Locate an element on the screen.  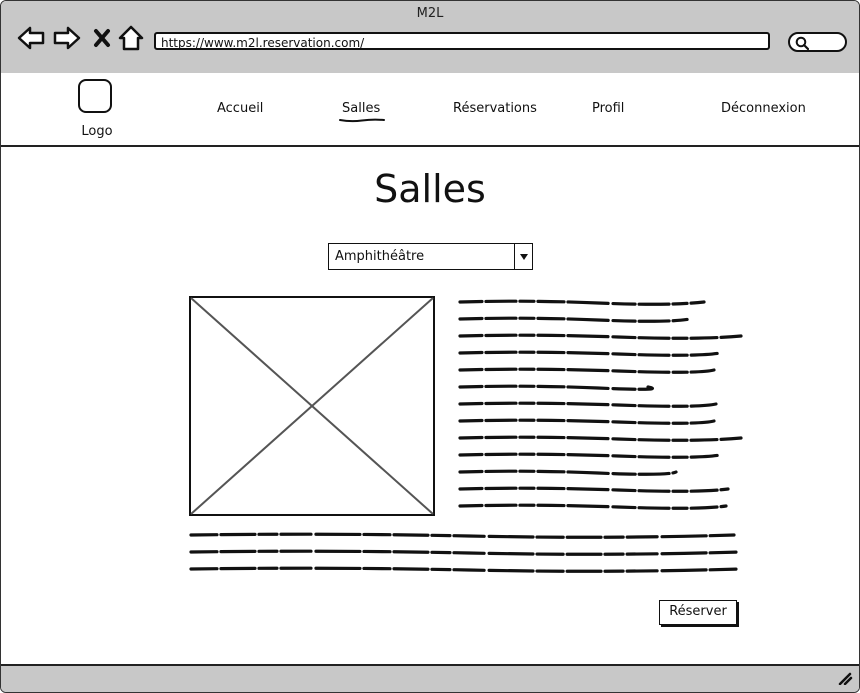
image-placeholder is located at coordinates (312, 406).